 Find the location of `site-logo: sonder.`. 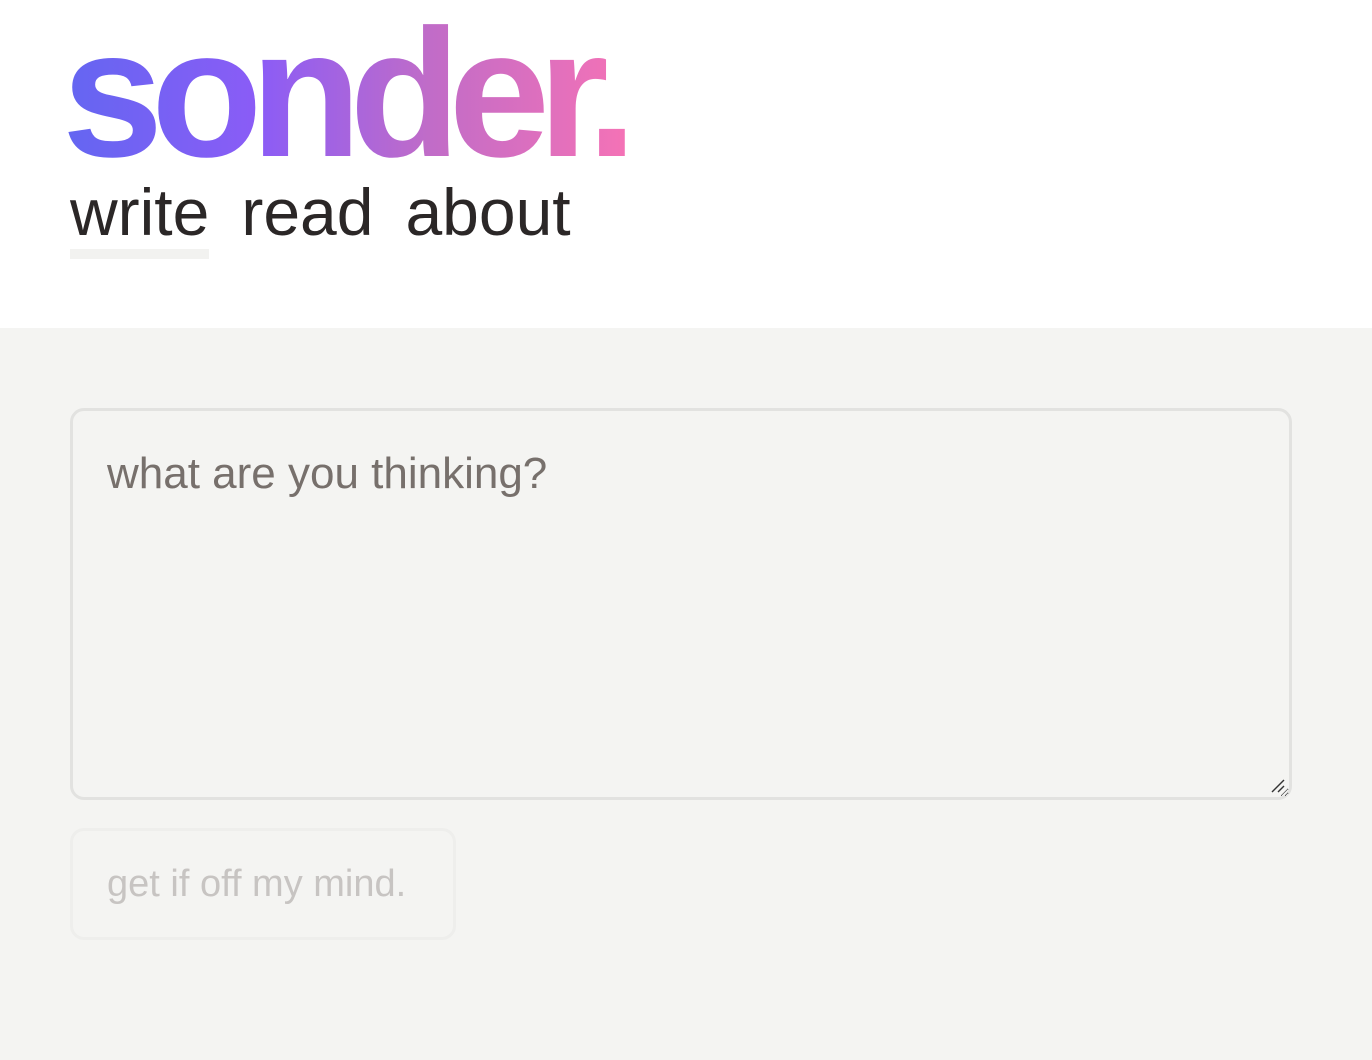

site-logo: sonder. is located at coordinates (349, 93).